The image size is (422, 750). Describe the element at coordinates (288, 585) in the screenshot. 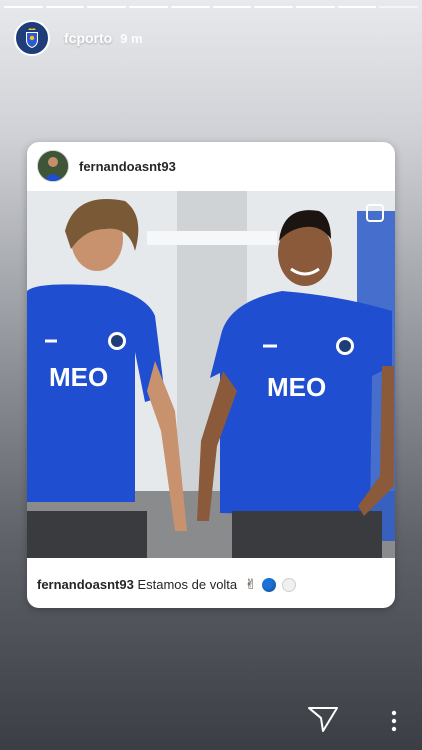

I see `white-circle-icon` at that location.